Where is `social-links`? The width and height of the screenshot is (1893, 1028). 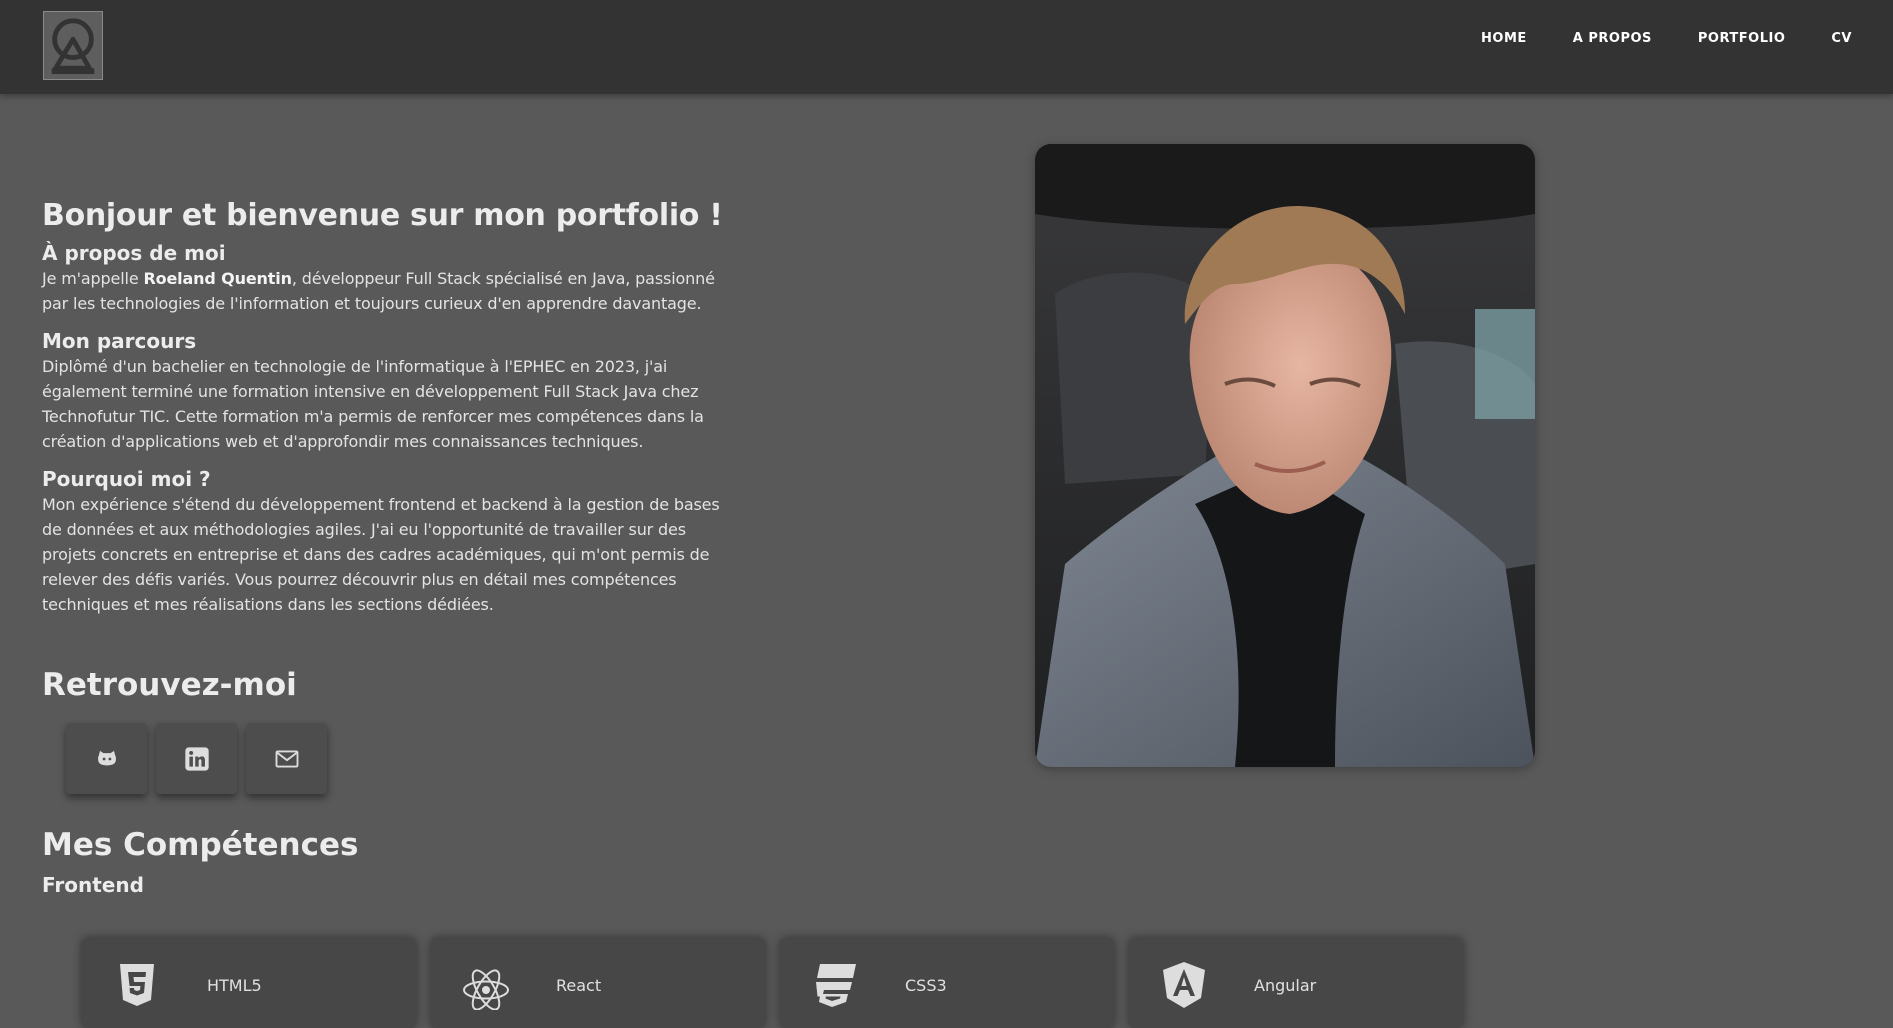
social-links is located at coordinates (196, 758).